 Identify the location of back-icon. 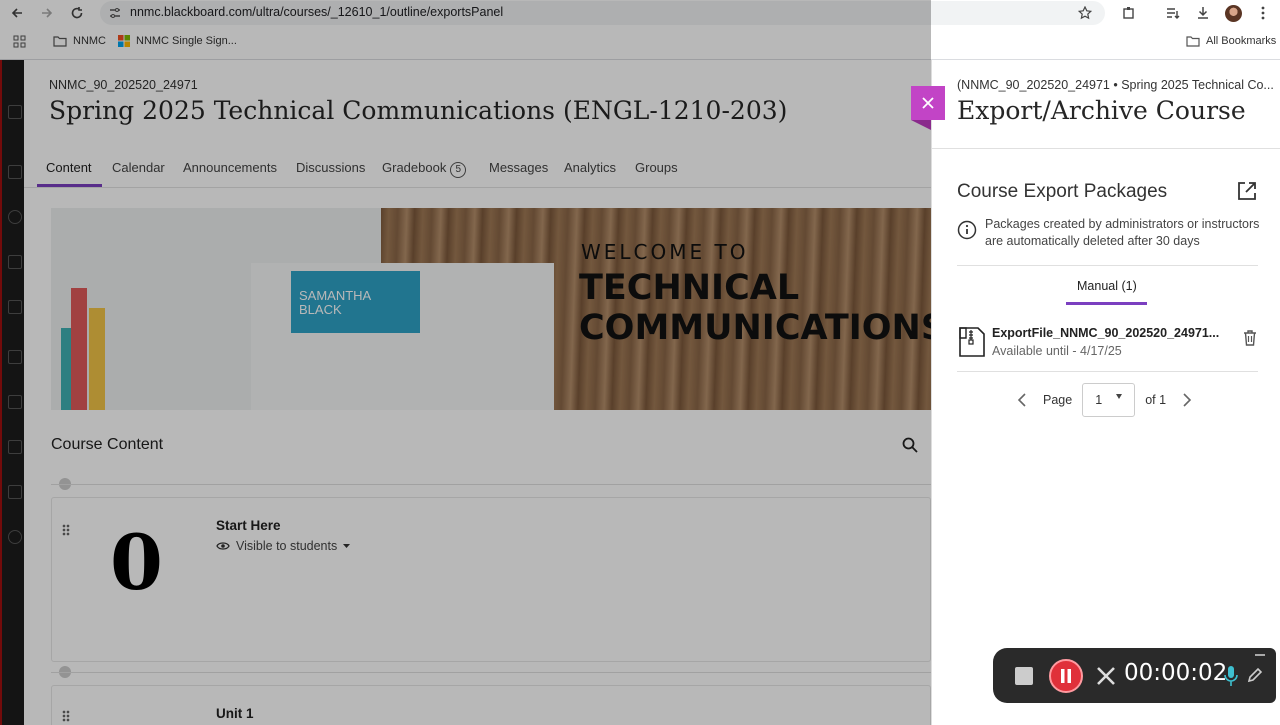
(17, 13).